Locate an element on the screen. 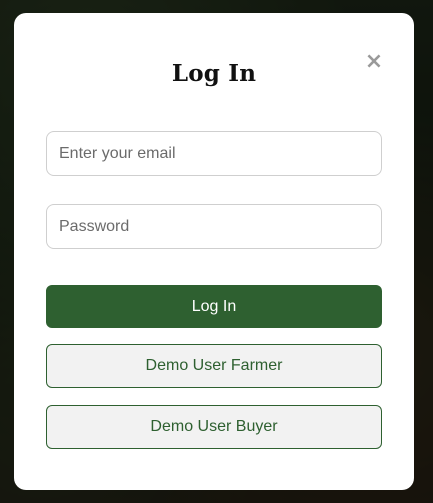 This screenshot has height=503, width=433. demo-user-farmer-button: Demo User Farmer is located at coordinates (214, 366).